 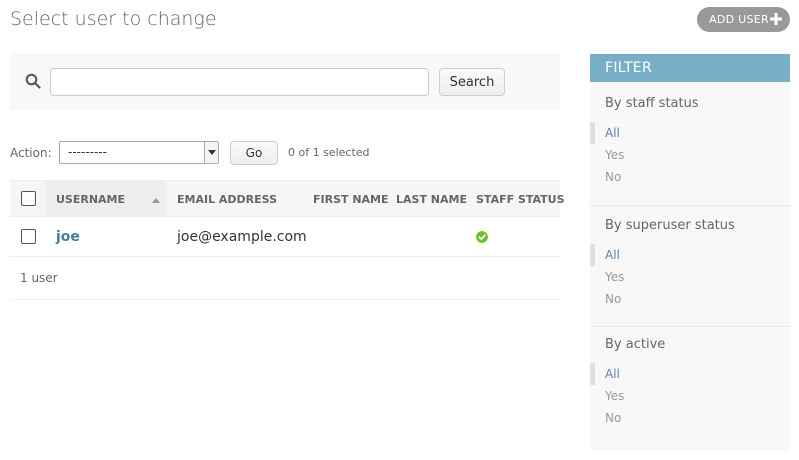 I want to click on filter-group-title: By active, so click(x=635, y=344).